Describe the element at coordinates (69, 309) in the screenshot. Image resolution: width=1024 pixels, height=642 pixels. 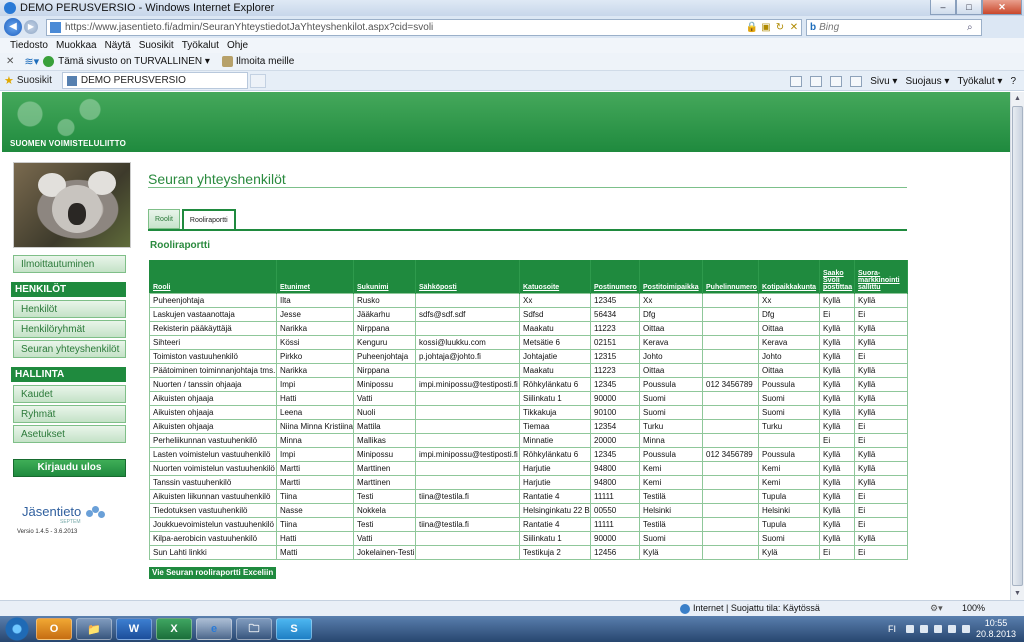
I see `sidebar-item-henkilot: Henkilöt` at that location.